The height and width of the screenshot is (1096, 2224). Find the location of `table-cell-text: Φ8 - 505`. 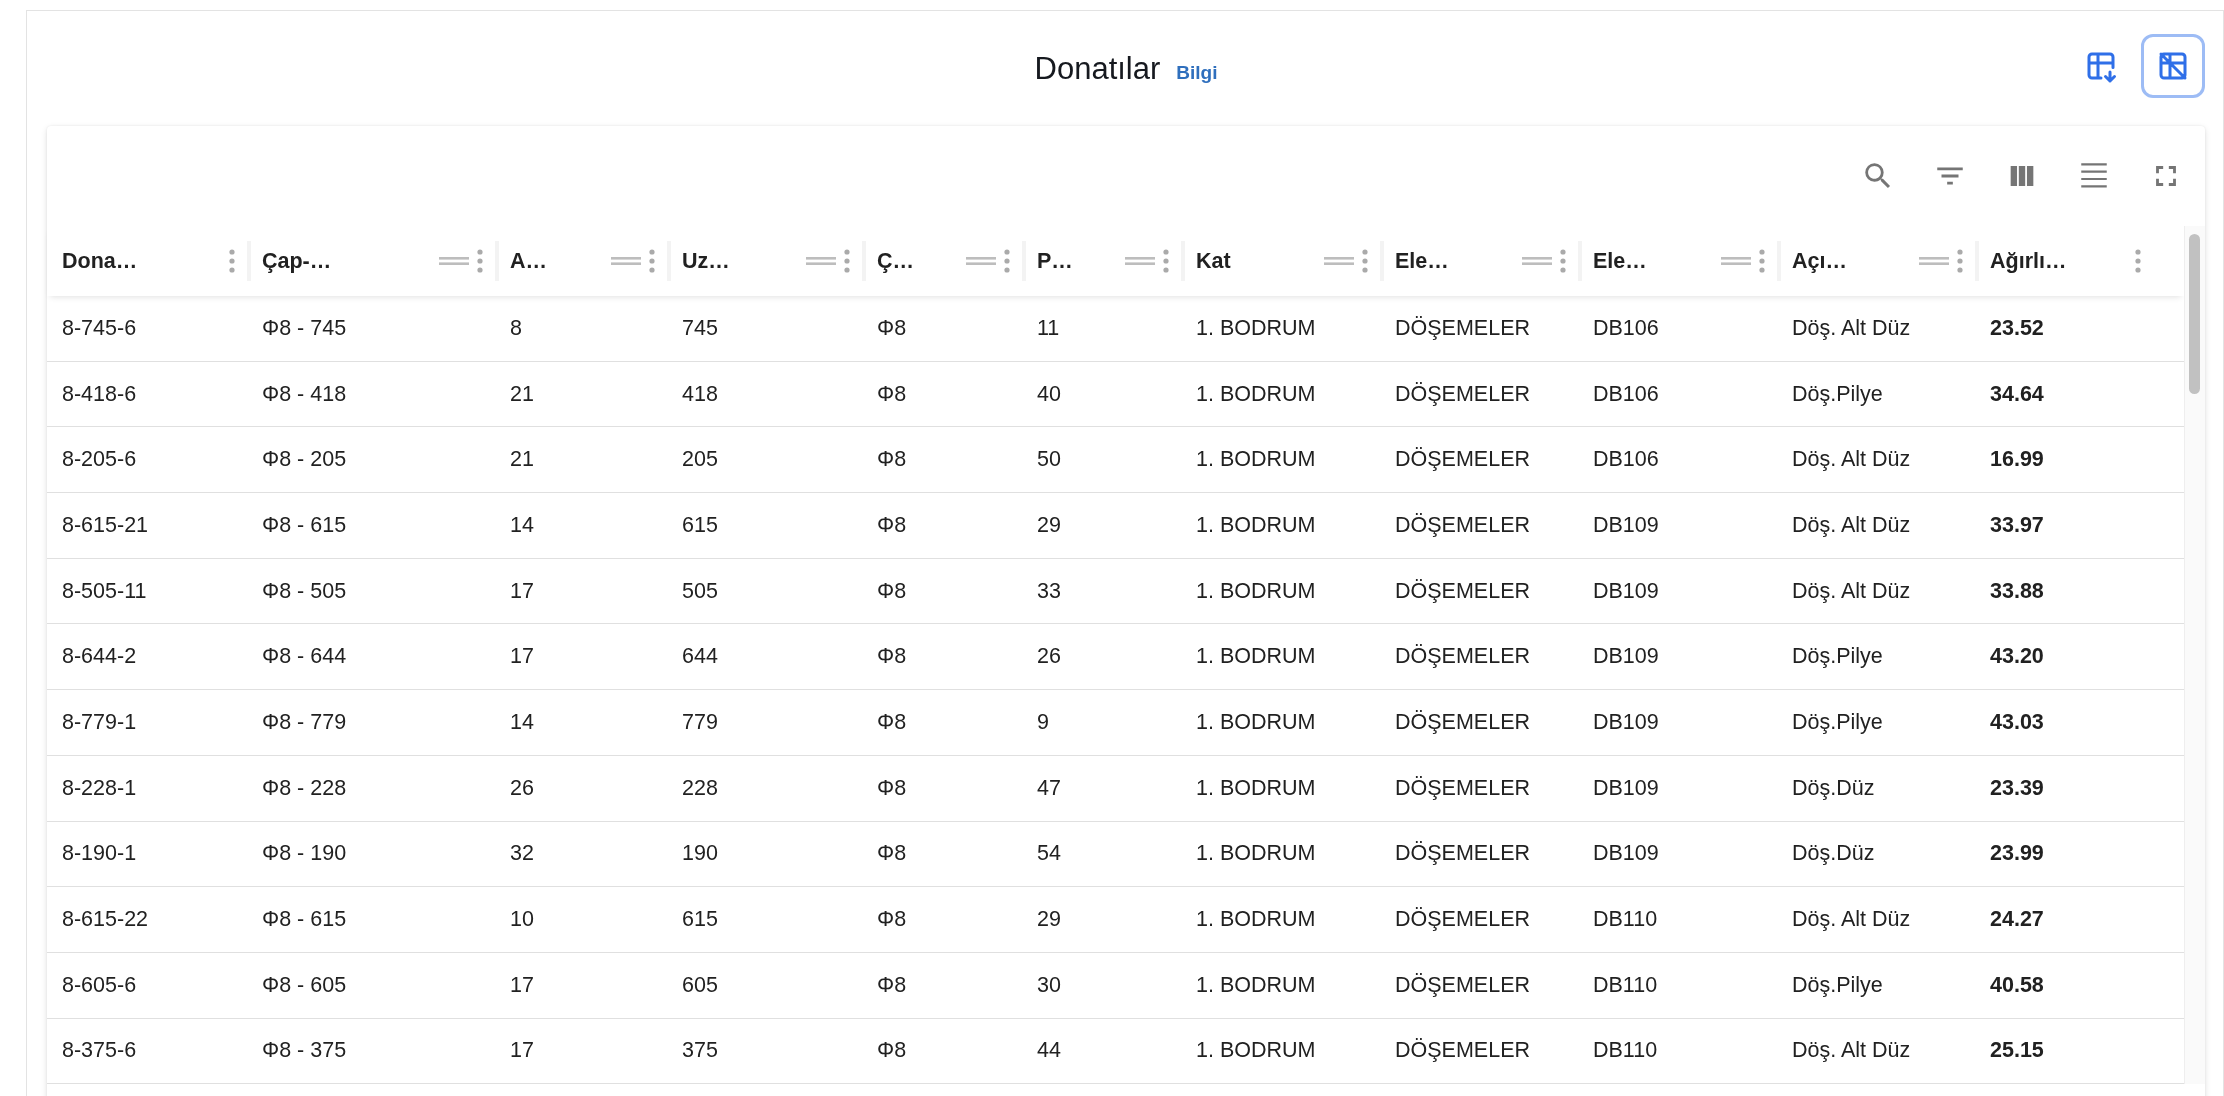

table-cell-text: Φ8 - 505 is located at coordinates (304, 591).